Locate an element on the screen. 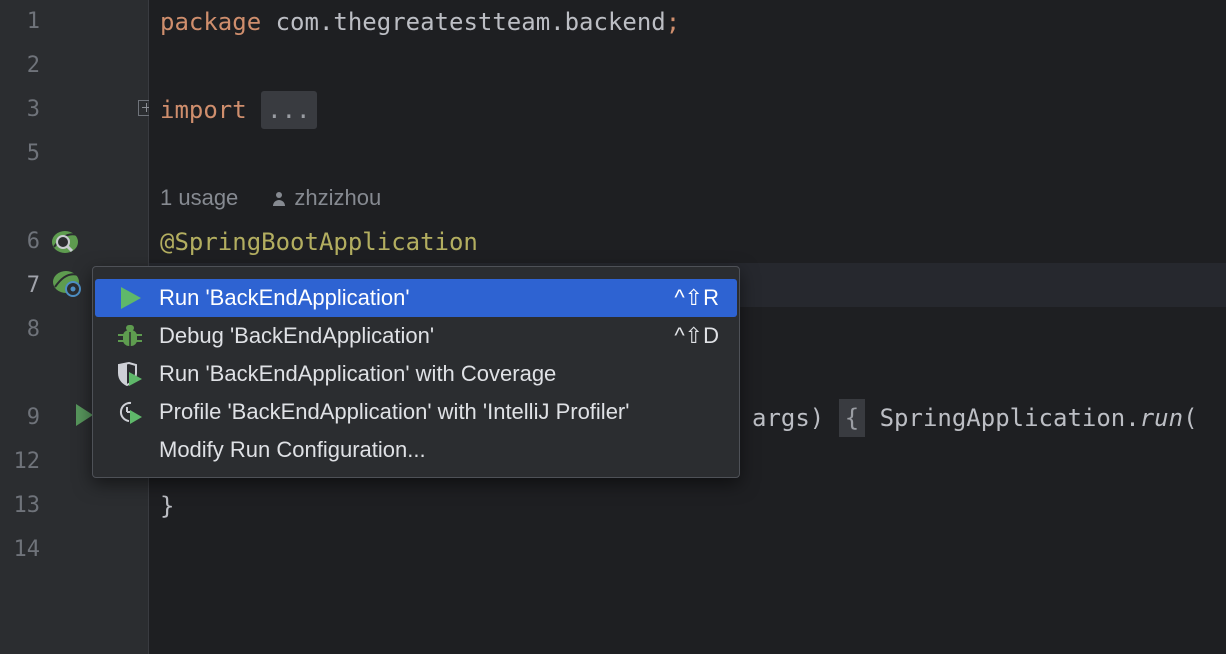 Image resolution: width=1226 pixels, height=654 pixels. code-line-closing-brace: } is located at coordinates (167, 506).